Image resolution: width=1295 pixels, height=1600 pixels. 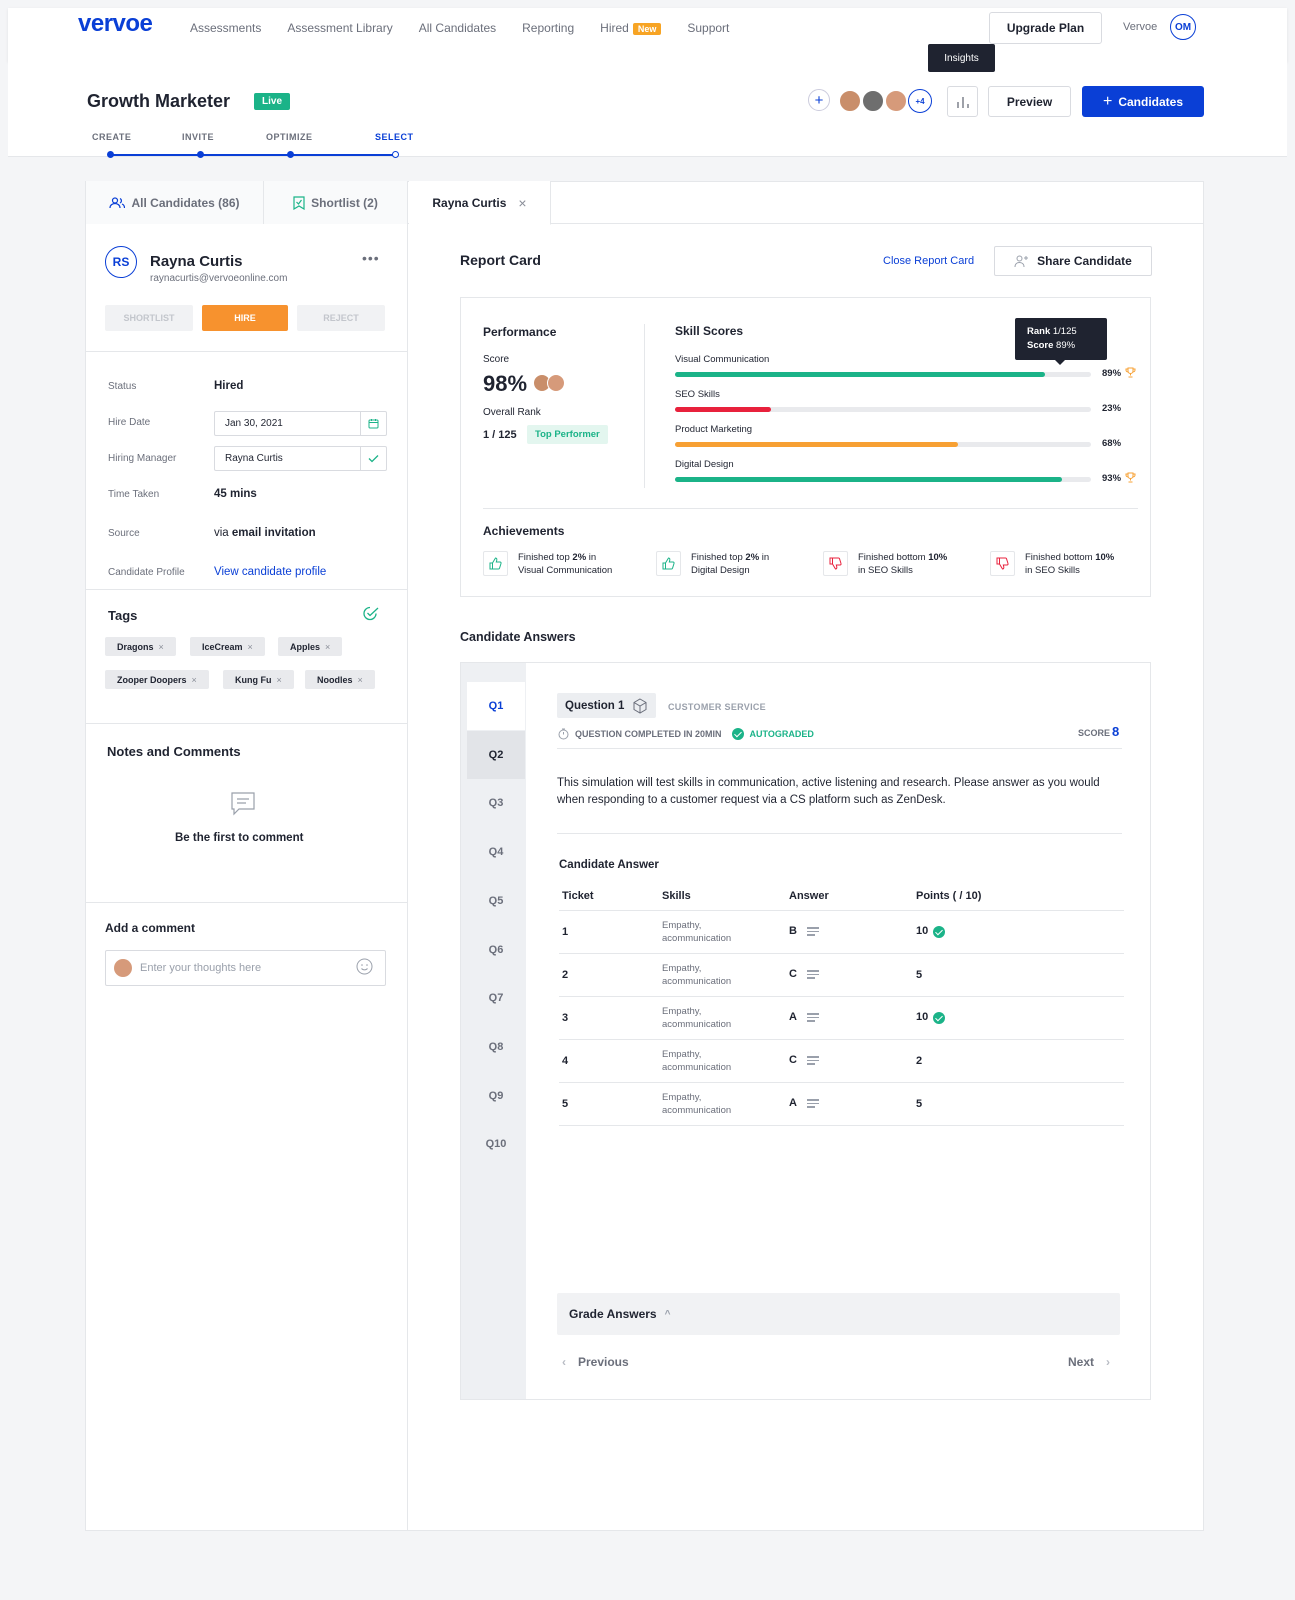 What do you see at coordinates (373, 458) in the screenshot?
I see `check-icon` at bounding box center [373, 458].